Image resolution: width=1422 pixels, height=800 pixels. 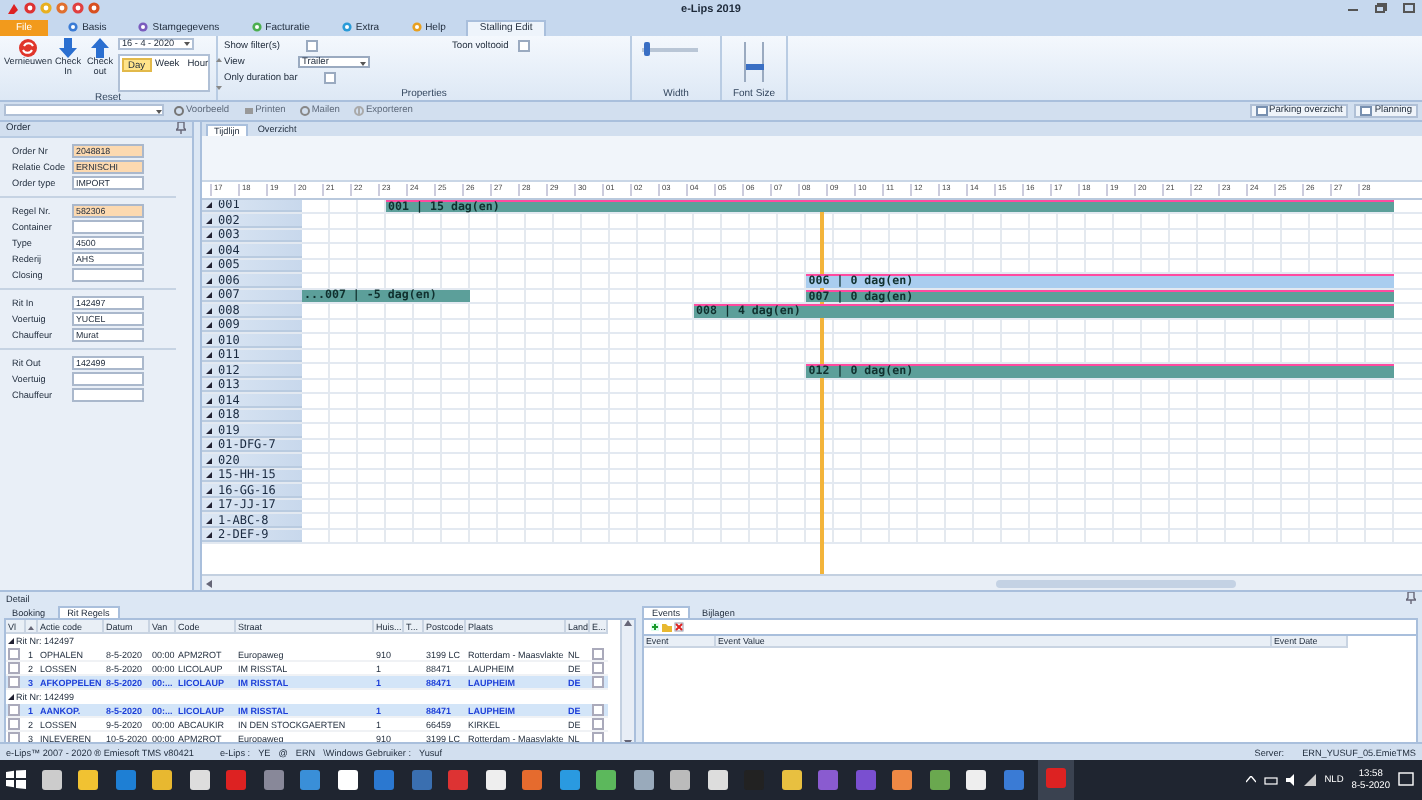 I want to click on delete-icon, so click(x=679, y=627).